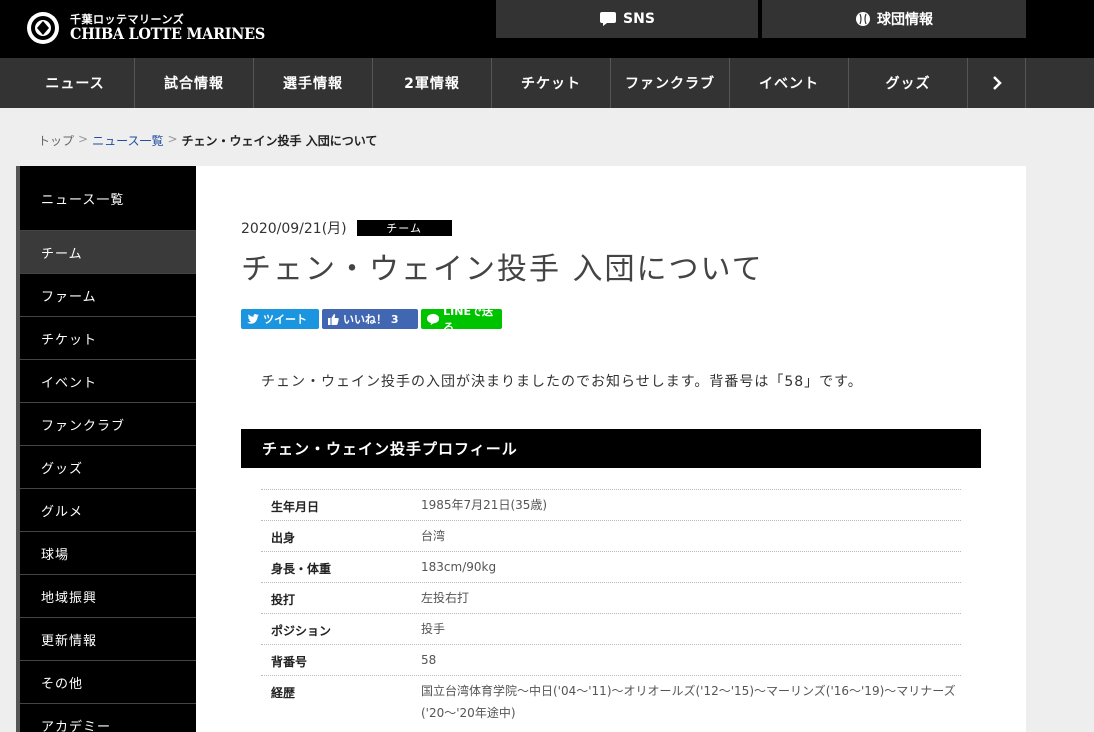  I want to click on top-header: 千葉ロッテマリーンズ CHIBA LOTTE MARINES SNS 球団情報, so click(547, 29).